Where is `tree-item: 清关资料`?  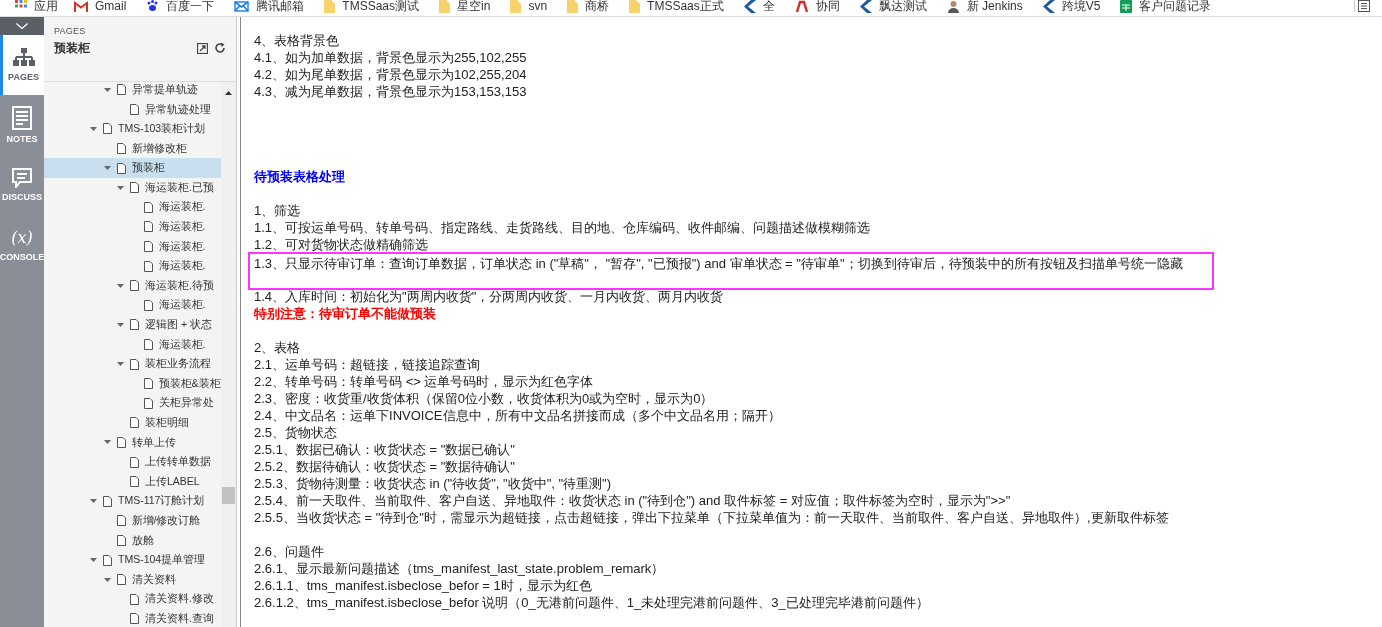 tree-item: 清关资料 is located at coordinates (132, 579).